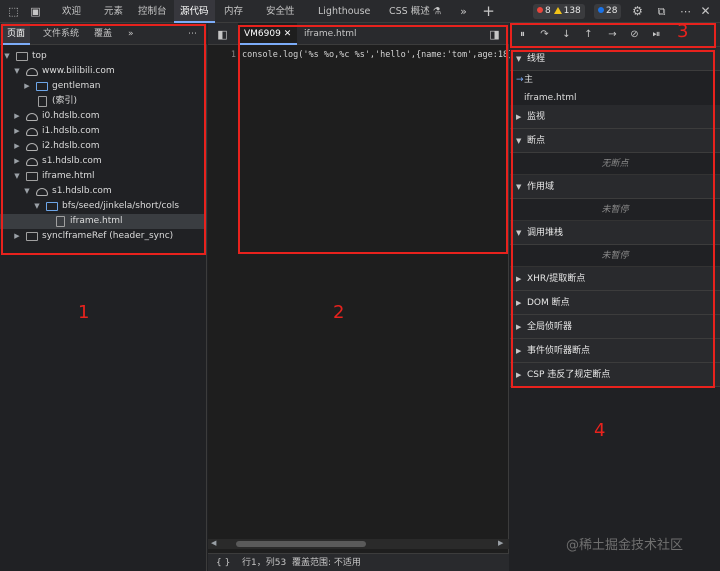  I want to click on tab-css-overview: CSS 概述 ⚗, so click(415, 11).